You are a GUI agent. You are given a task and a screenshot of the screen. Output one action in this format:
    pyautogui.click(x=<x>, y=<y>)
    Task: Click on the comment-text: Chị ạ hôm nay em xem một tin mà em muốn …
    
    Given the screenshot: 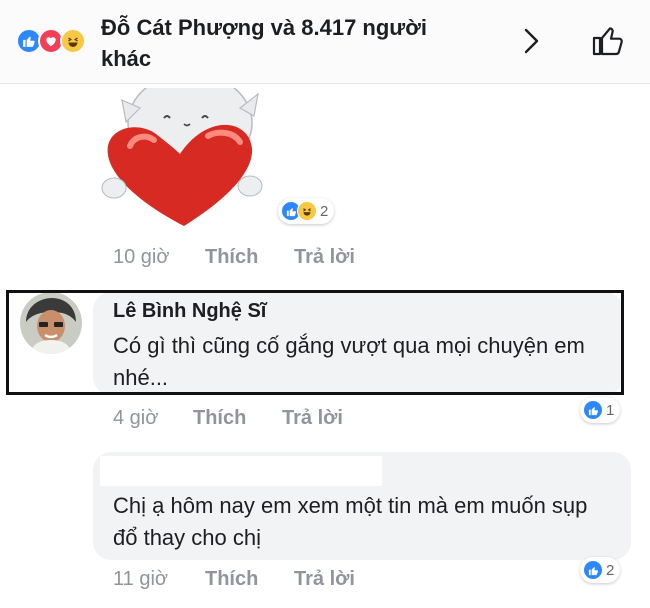 What is the action you would take?
    pyautogui.click(x=350, y=521)
    